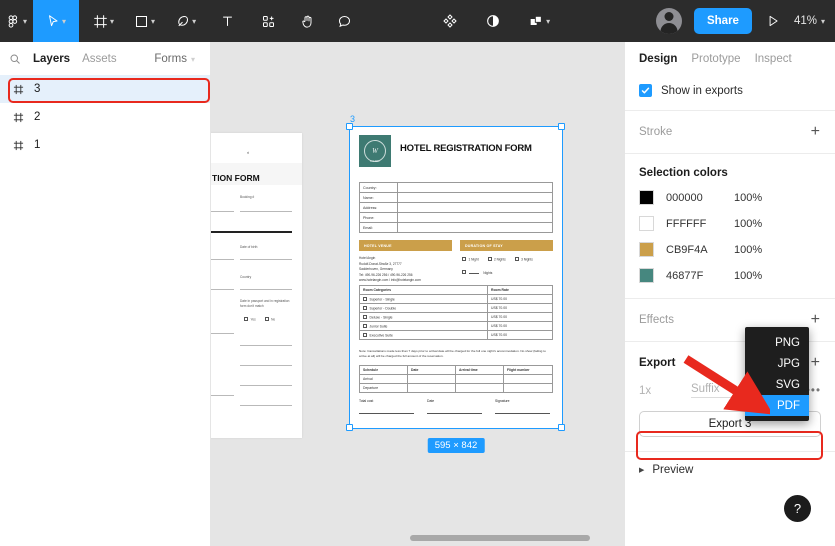 The height and width of the screenshot is (546, 835). I want to click on main-menu-button: ▾, so click(16, 21).